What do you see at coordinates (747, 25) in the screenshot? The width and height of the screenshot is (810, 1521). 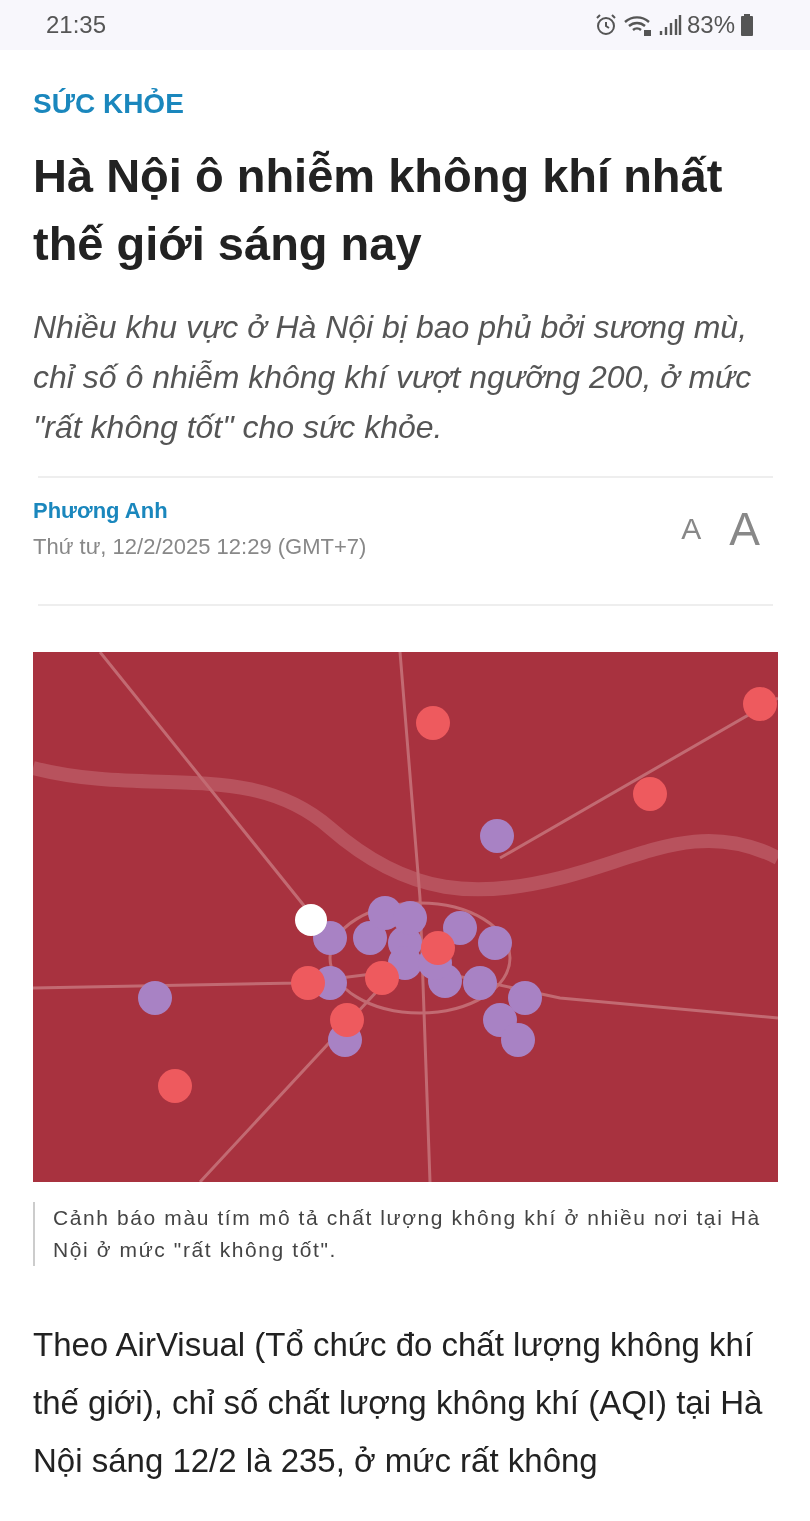 I see `battery-icon` at bounding box center [747, 25].